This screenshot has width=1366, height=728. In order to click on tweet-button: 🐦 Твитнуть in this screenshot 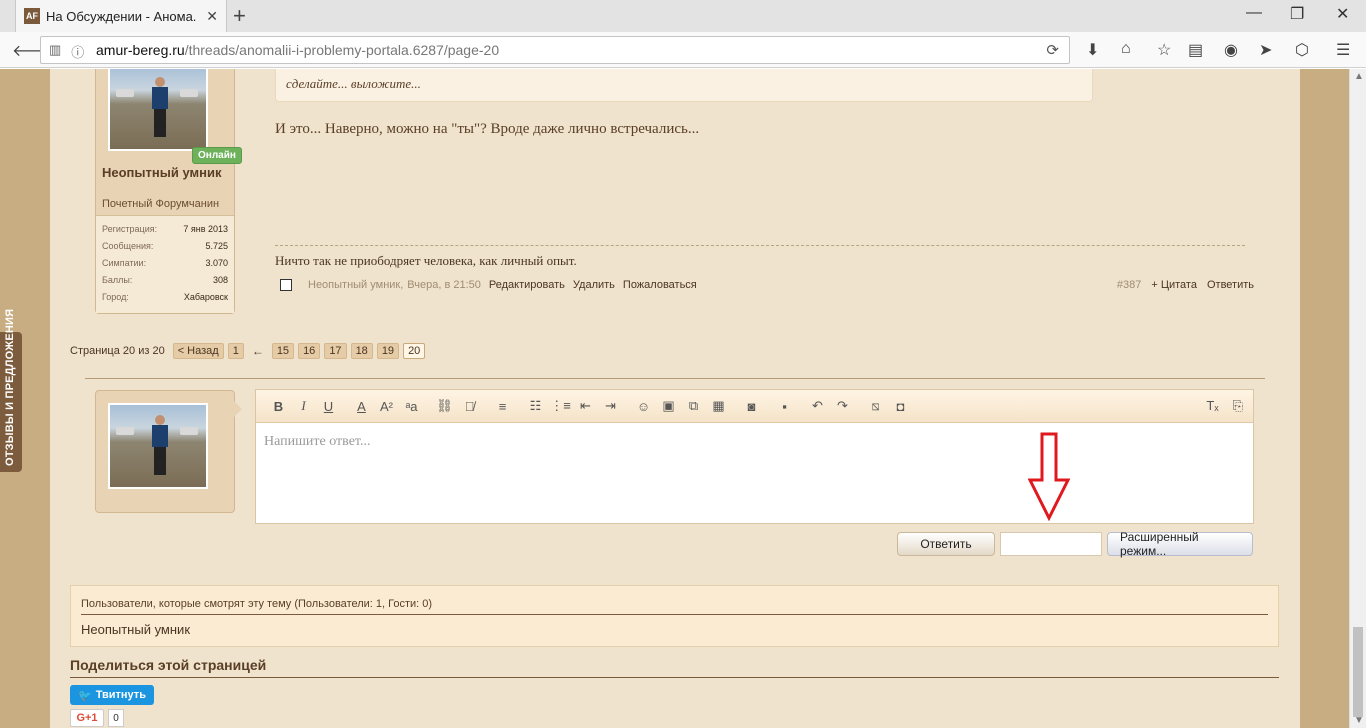, I will do `click(112, 695)`.